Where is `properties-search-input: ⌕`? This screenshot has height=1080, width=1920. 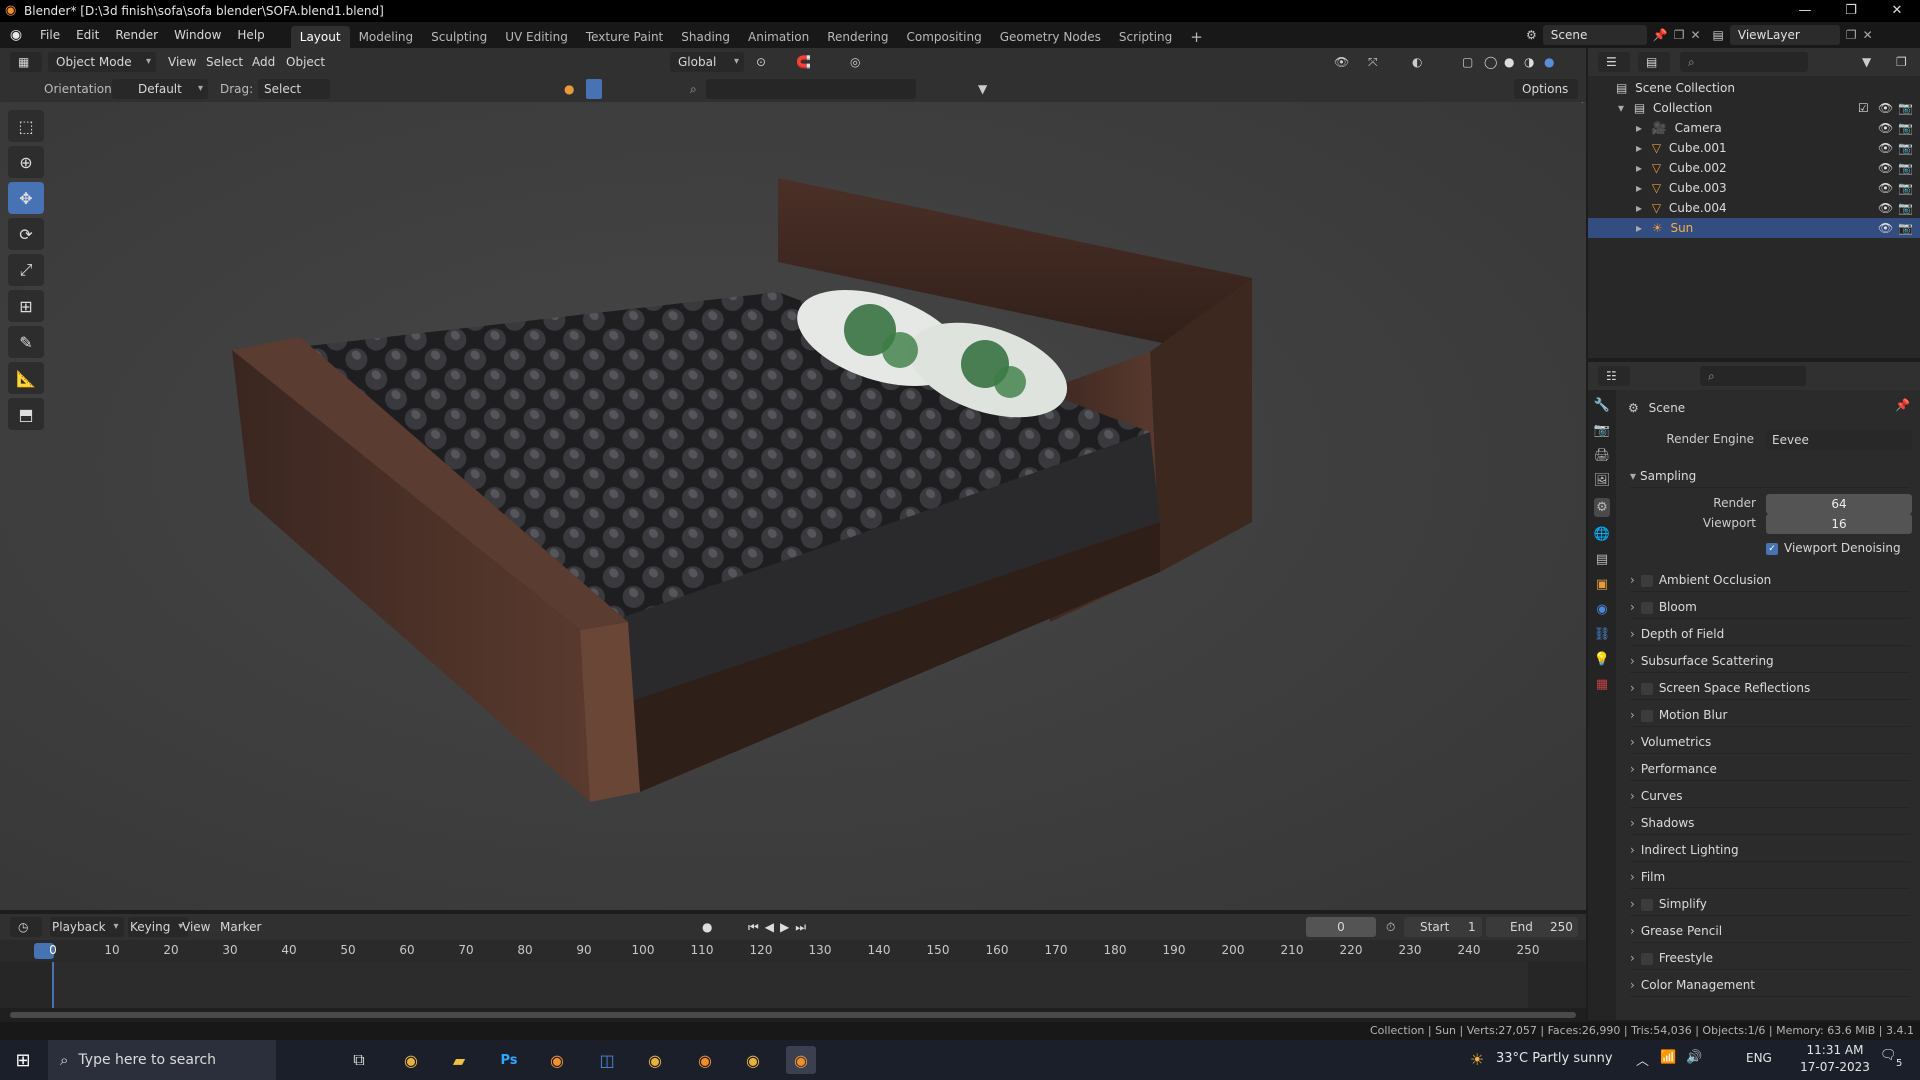 properties-search-input: ⌕ is located at coordinates (1753, 376).